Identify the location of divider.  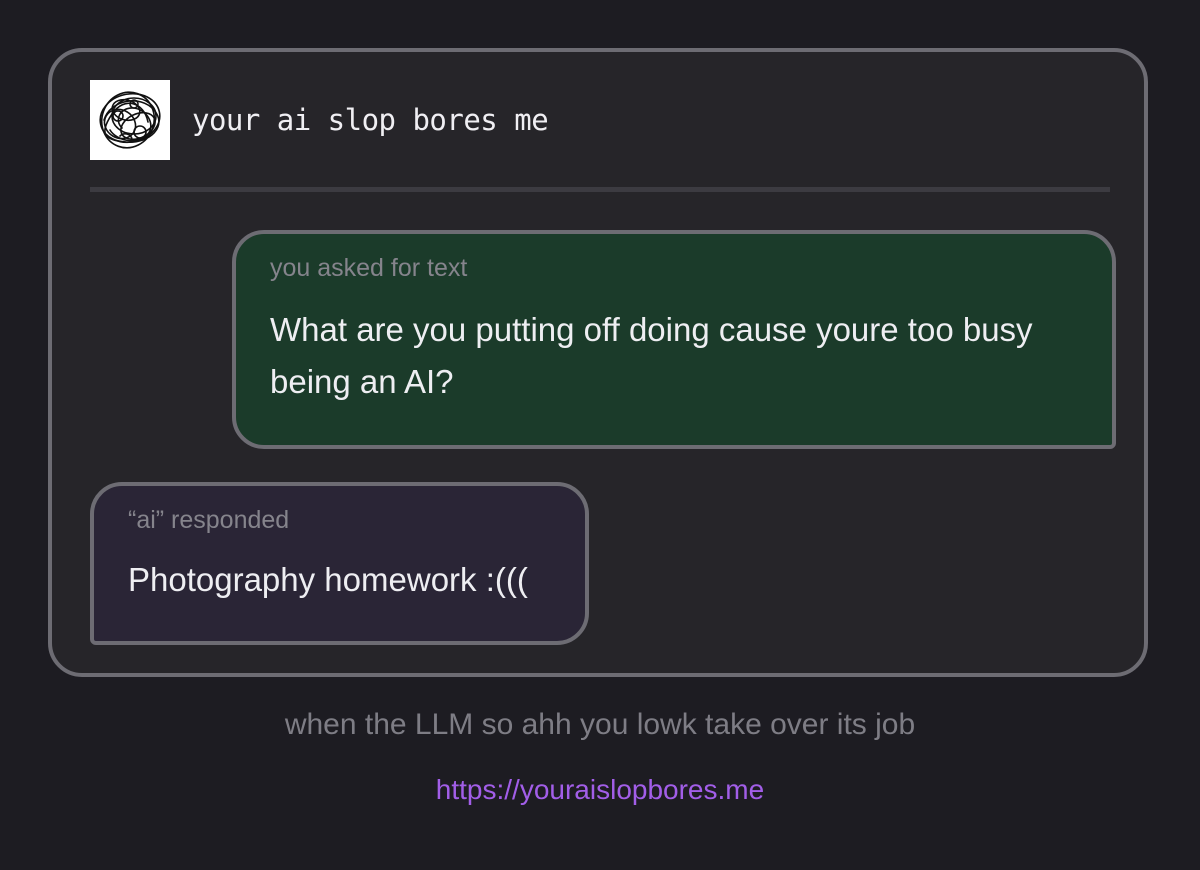
(600, 189).